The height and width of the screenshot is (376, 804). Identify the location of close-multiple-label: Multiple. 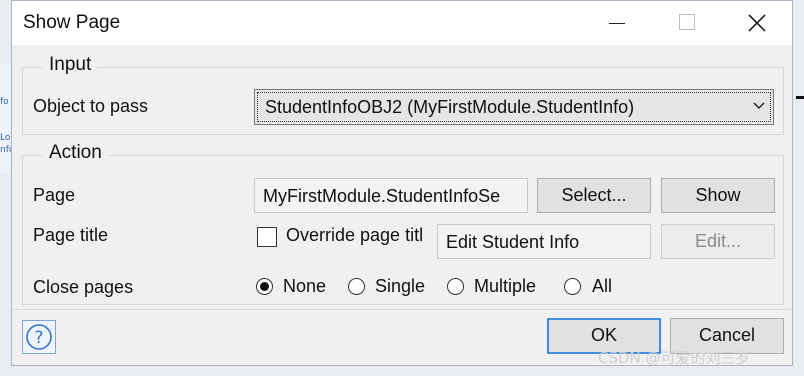
(505, 286).